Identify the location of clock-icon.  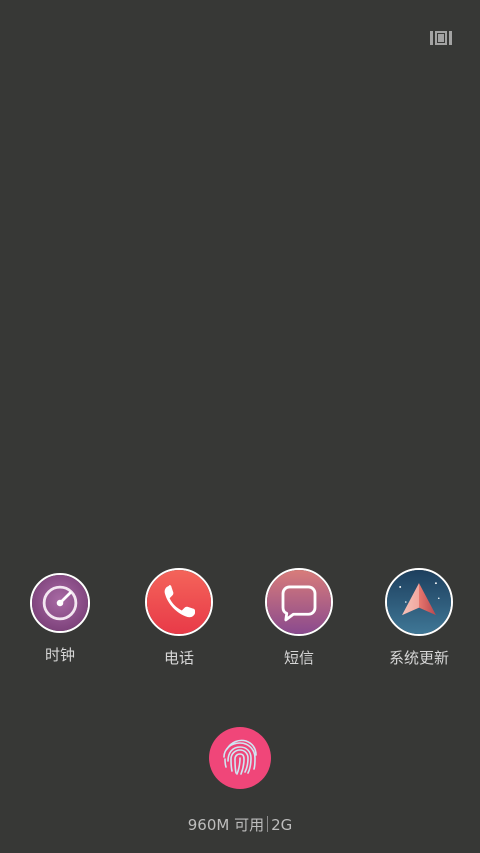
(60, 603).